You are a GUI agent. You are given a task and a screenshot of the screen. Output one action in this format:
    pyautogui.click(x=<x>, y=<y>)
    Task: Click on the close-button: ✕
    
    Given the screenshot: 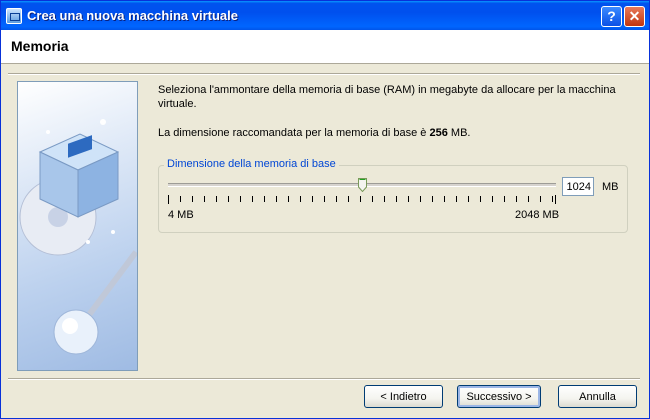 What is the action you would take?
    pyautogui.click(x=634, y=16)
    